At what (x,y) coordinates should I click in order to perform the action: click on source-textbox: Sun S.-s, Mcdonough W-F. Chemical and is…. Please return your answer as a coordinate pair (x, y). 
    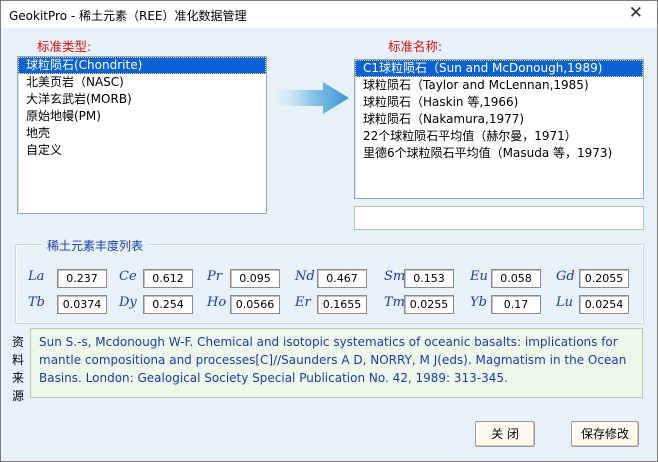
    Looking at the image, I should click on (336, 363).